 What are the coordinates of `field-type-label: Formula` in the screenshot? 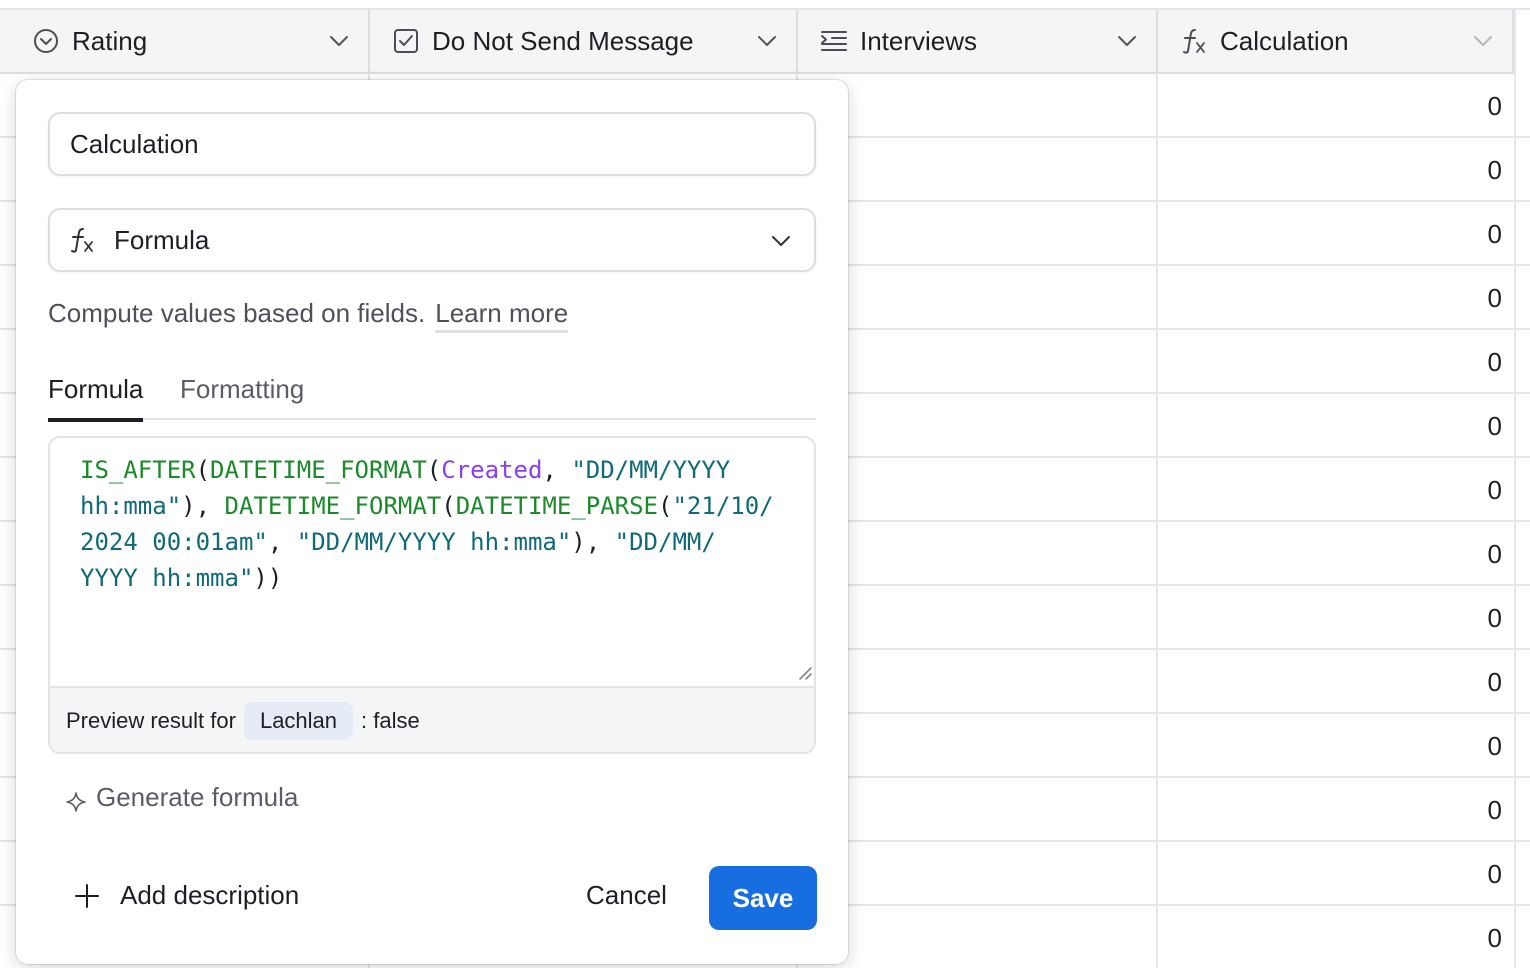 It's located at (162, 239).